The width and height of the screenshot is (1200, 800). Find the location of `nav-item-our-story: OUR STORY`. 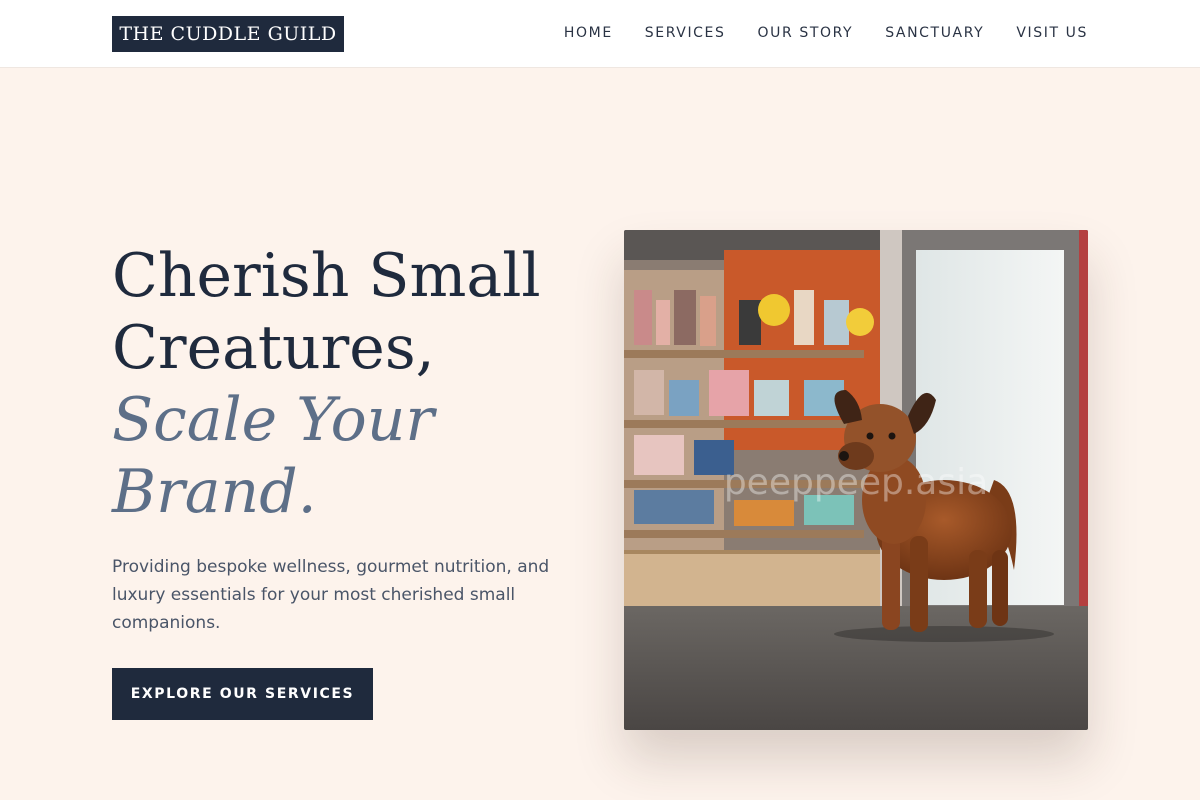

nav-item-our-story: OUR STORY is located at coordinates (806, 33).